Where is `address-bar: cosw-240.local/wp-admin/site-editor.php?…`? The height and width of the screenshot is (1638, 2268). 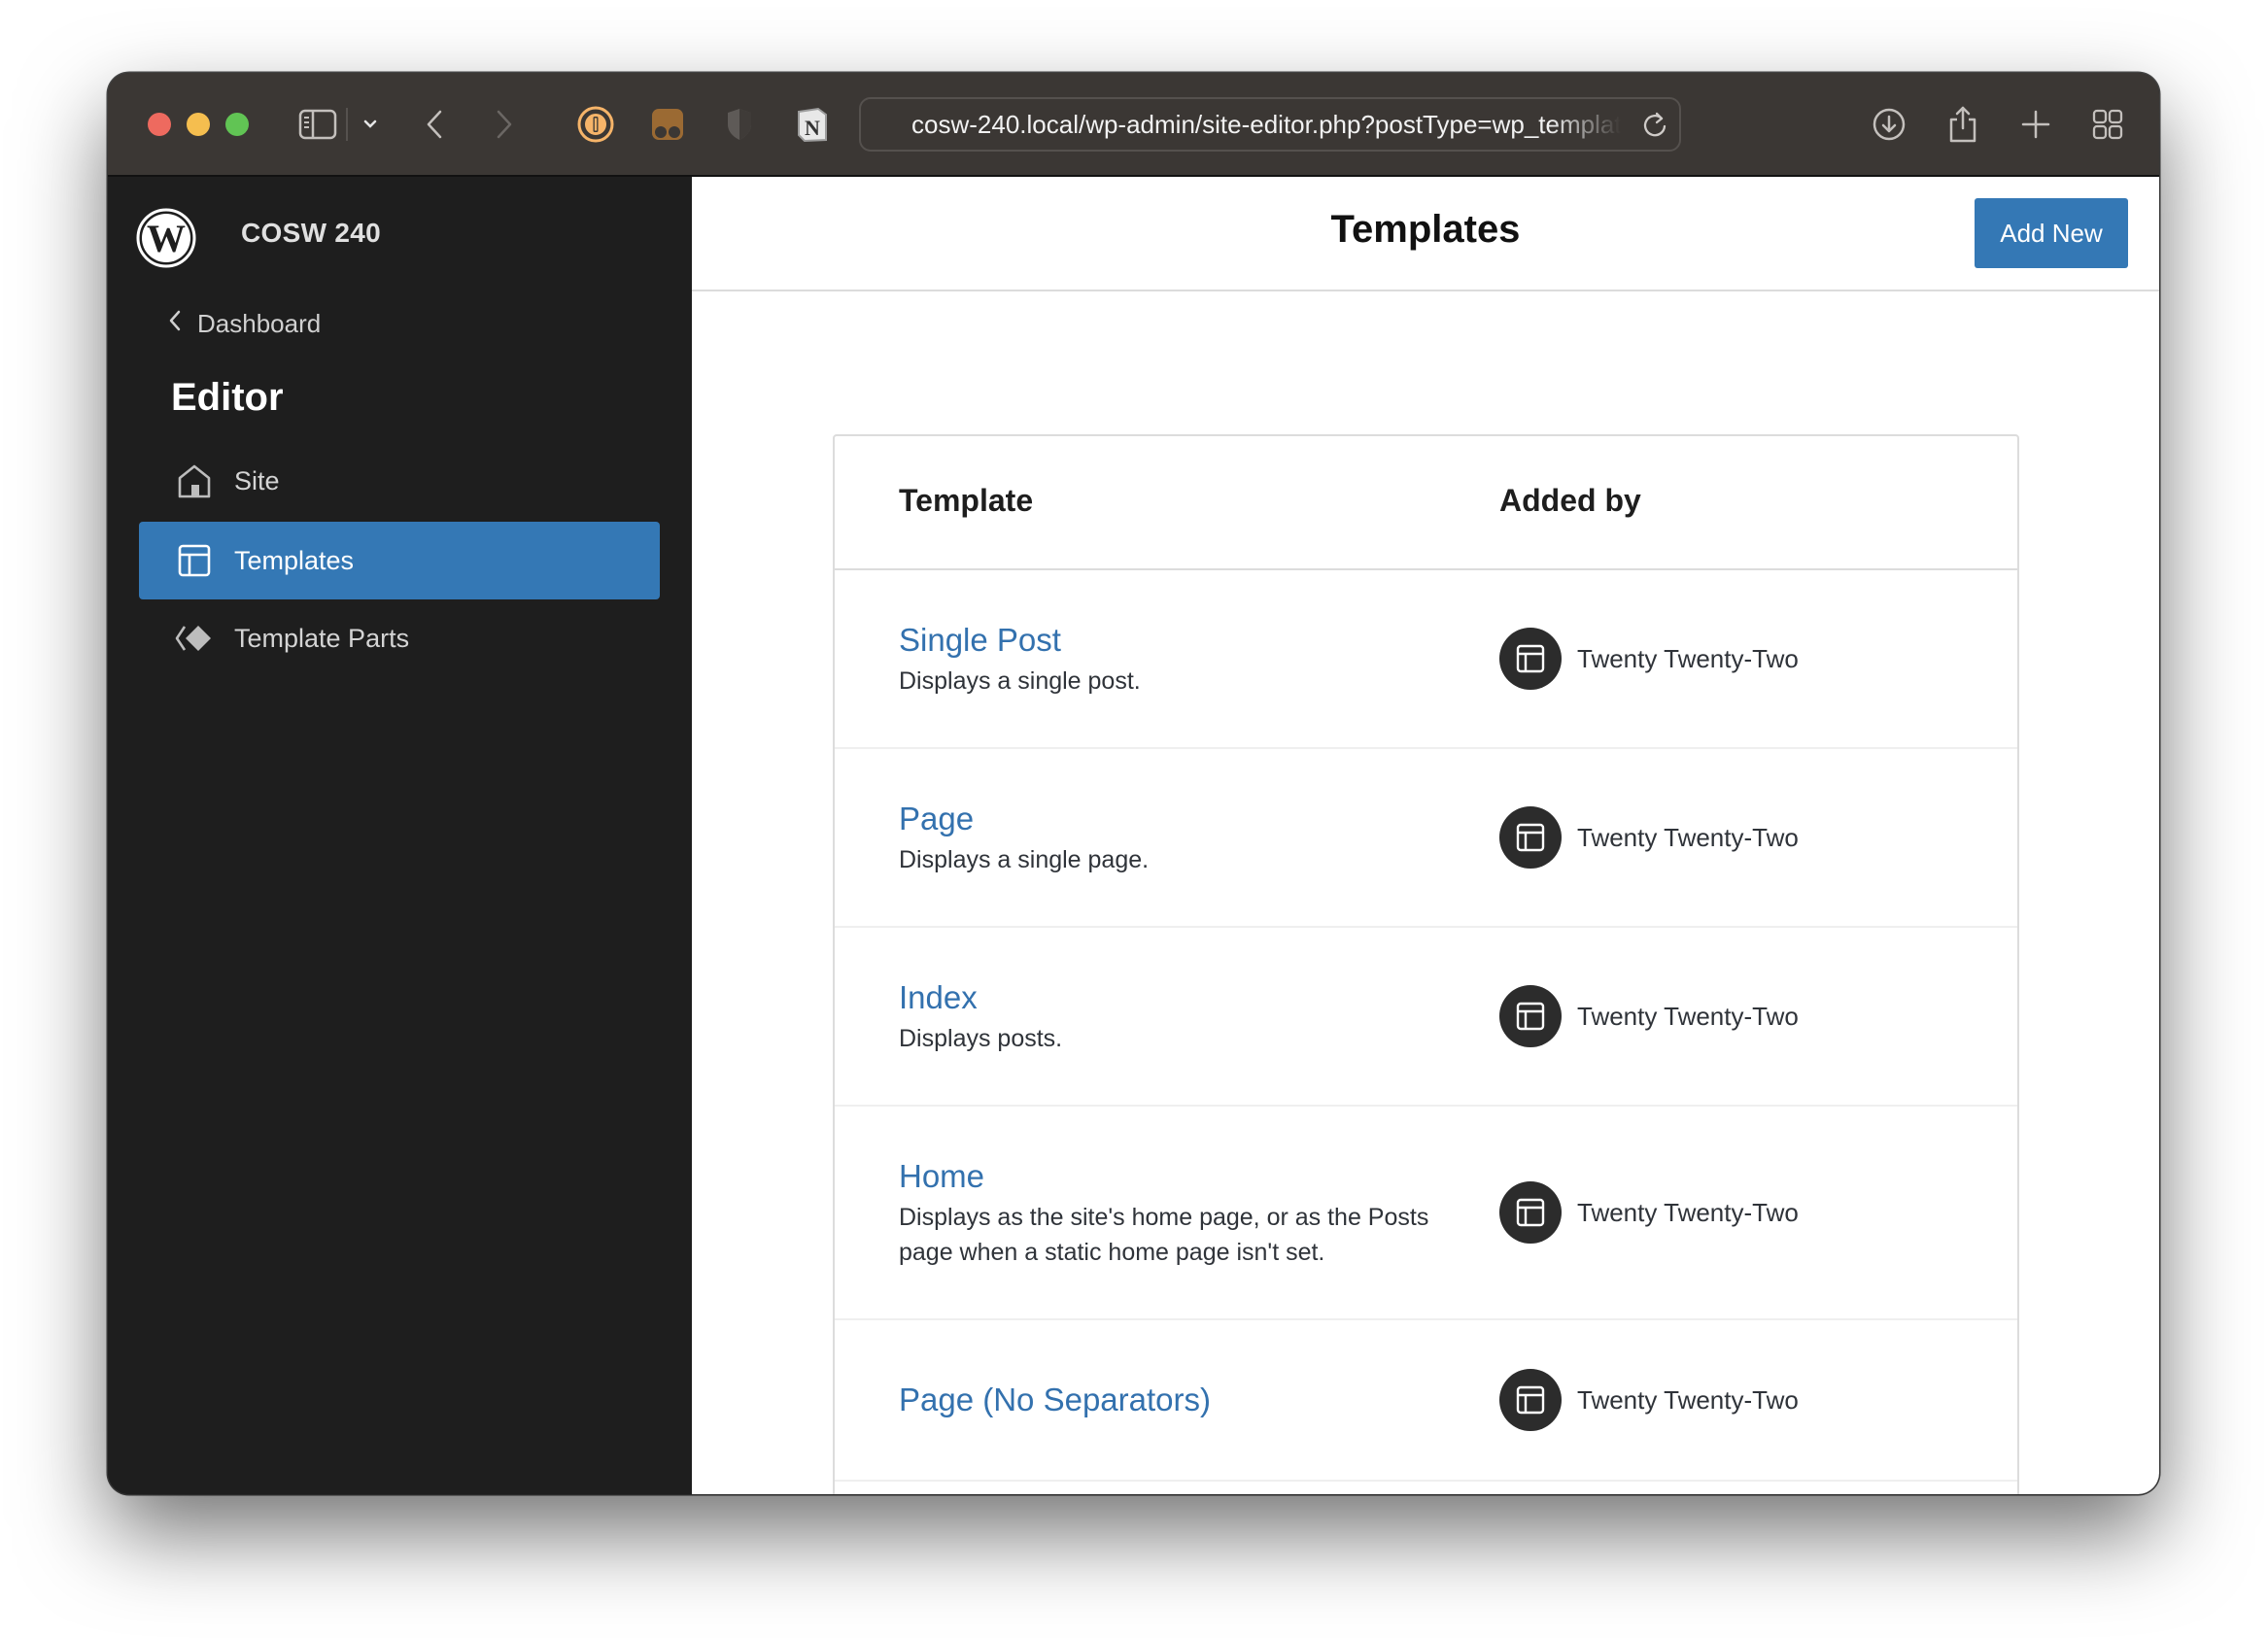
address-bar: cosw-240.local/wp-admin/site-editor.php?… is located at coordinates (1270, 124).